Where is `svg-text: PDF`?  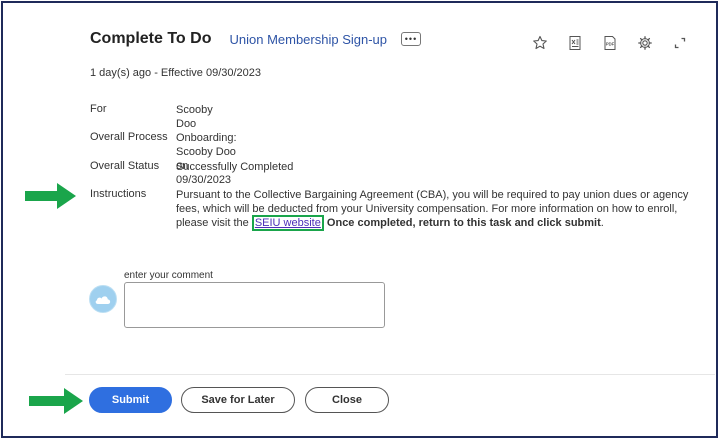
svg-text: PDF is located at coordinates (609, 44).